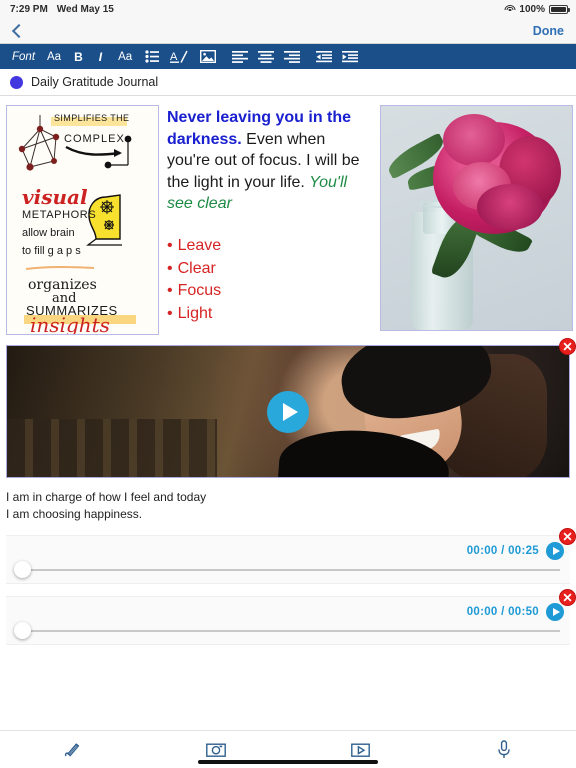  Describe the element at coordinates (100, 56) in the screenshot. I see `italic-button: I` at that location.